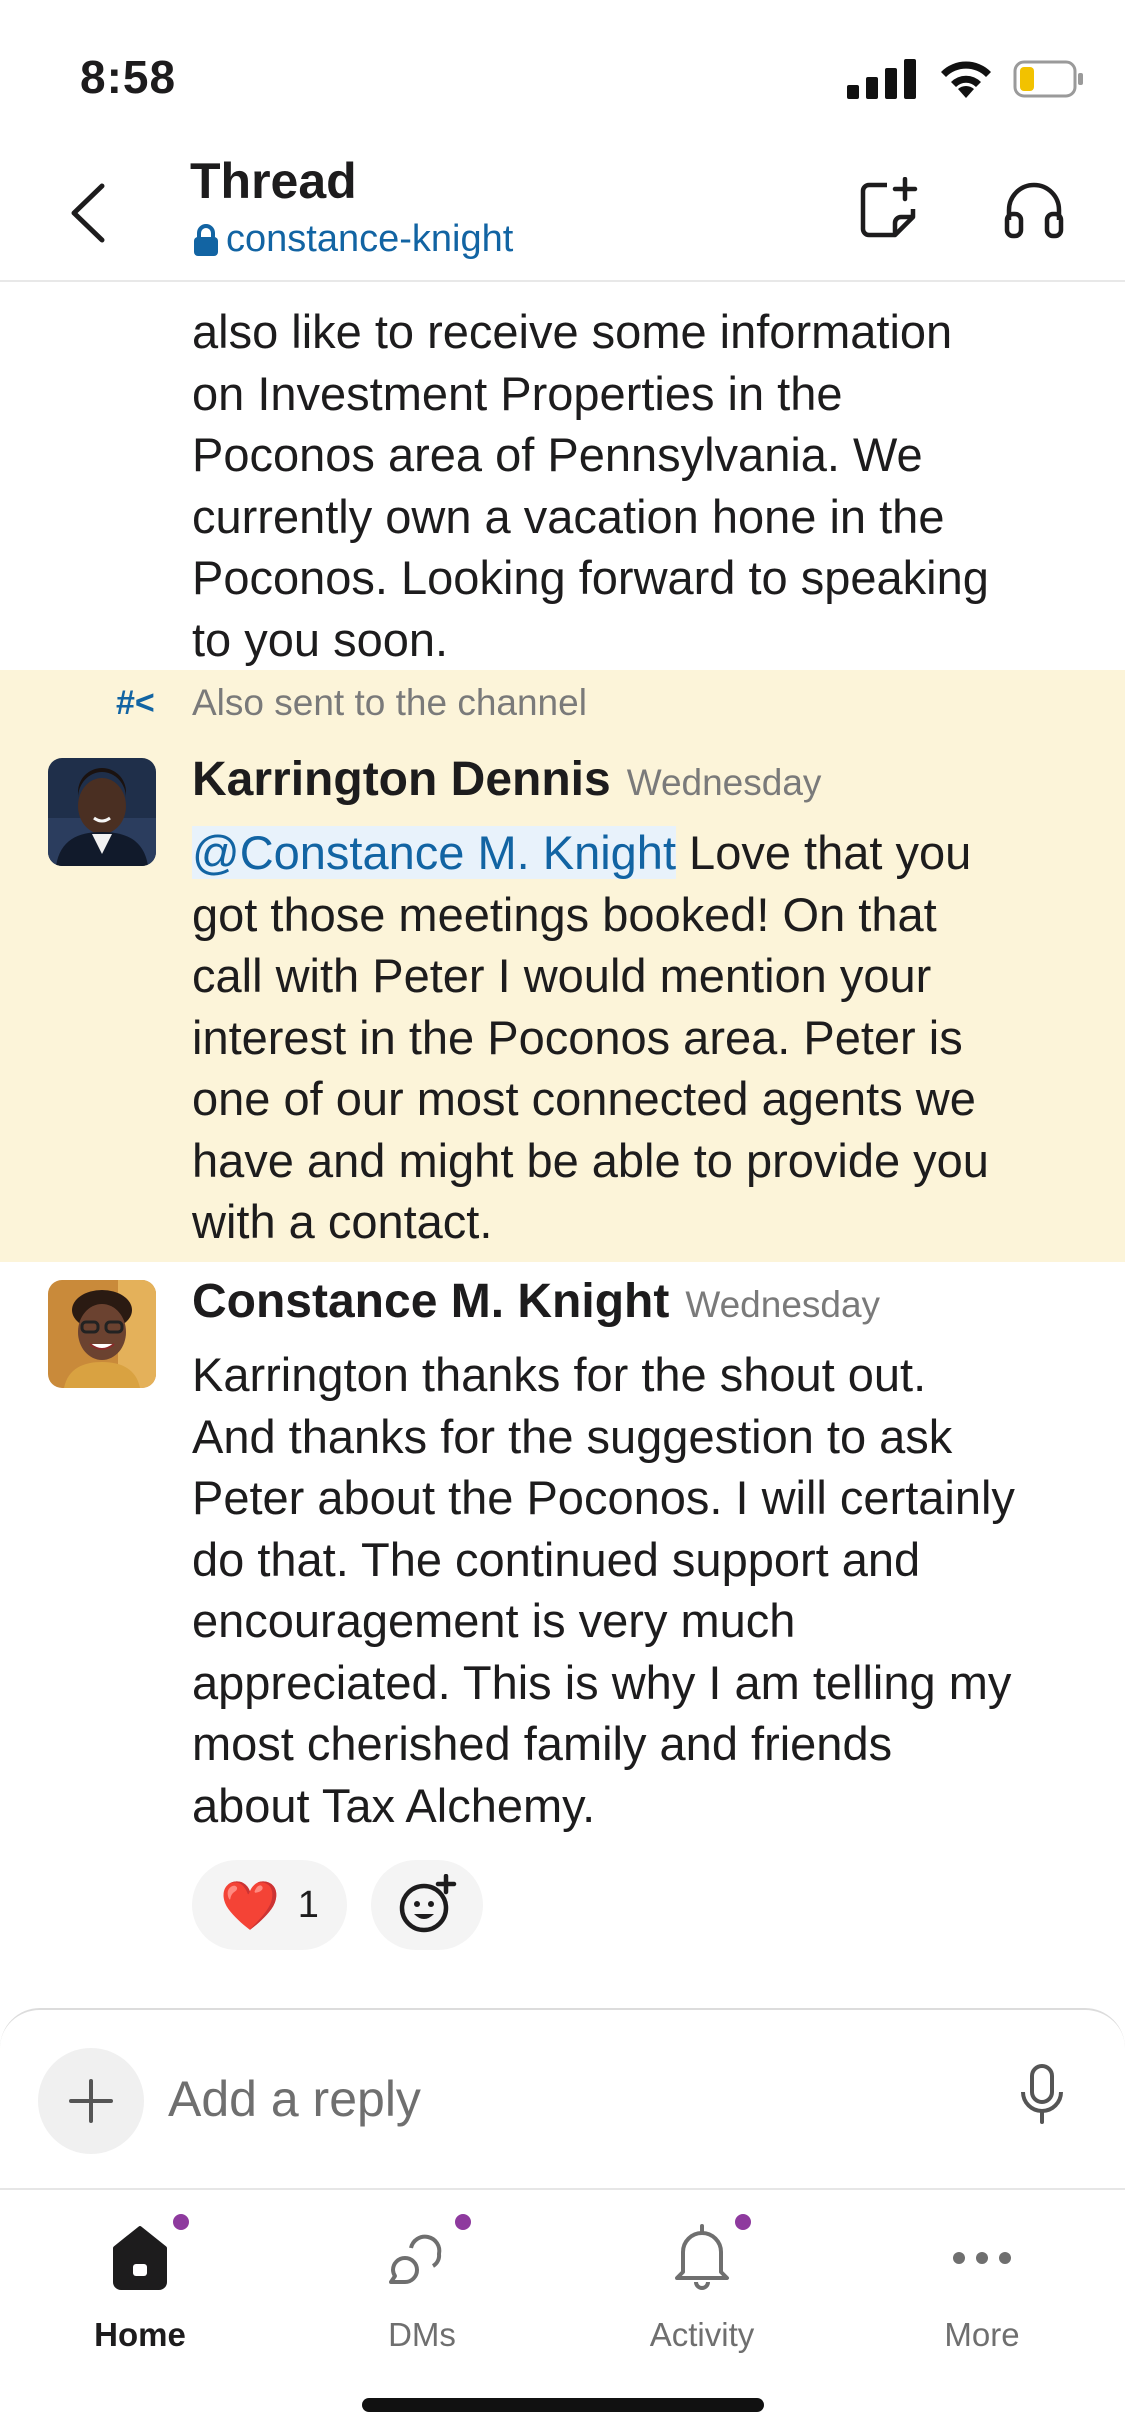  I want to click on reply-composer: Add a reply, so click(562, 2098).